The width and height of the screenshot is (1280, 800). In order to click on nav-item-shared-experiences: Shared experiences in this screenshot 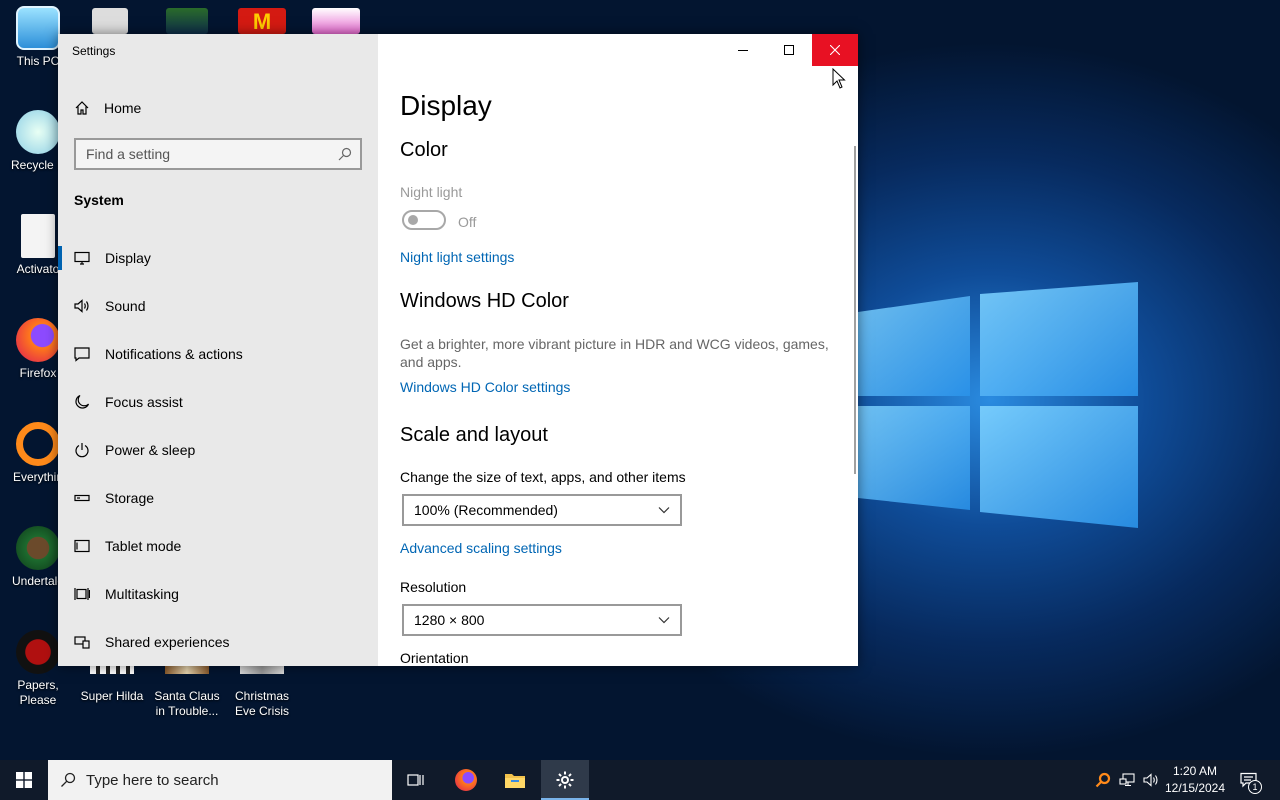, I will do `click(218, 642)`.